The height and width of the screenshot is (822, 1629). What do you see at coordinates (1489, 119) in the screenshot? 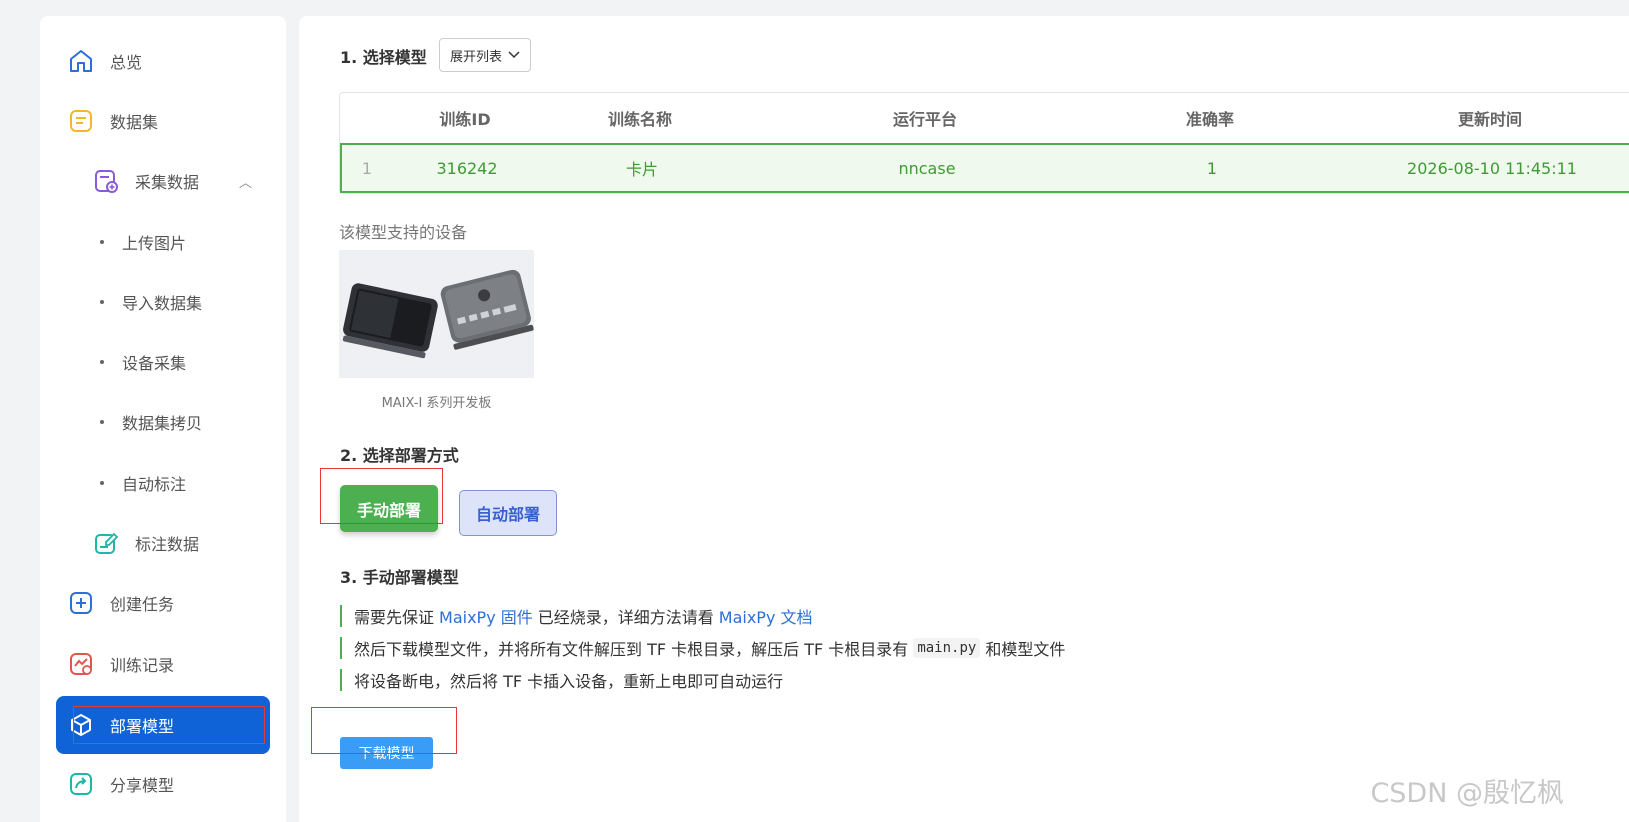
I see `column-header: 更新时间` at bounding box center [1489, 119].